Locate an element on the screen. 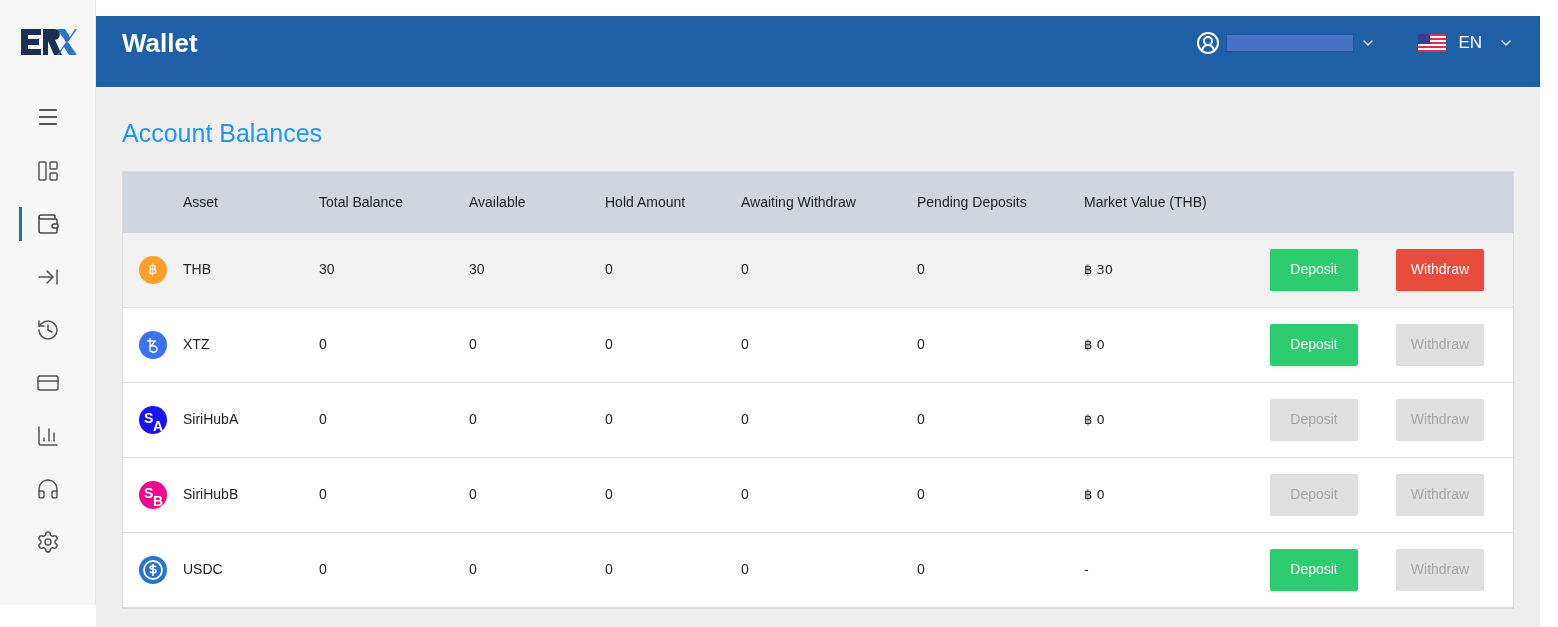  bar-chart-icon is located at coordinates (47, 436).